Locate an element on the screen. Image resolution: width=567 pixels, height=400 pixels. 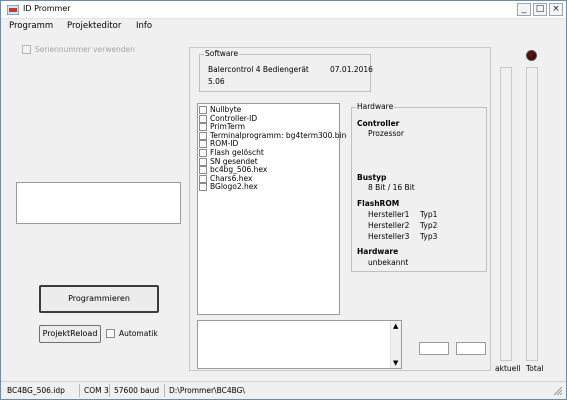
hardware-legend: Hardware is located at coordinates (375, 106).